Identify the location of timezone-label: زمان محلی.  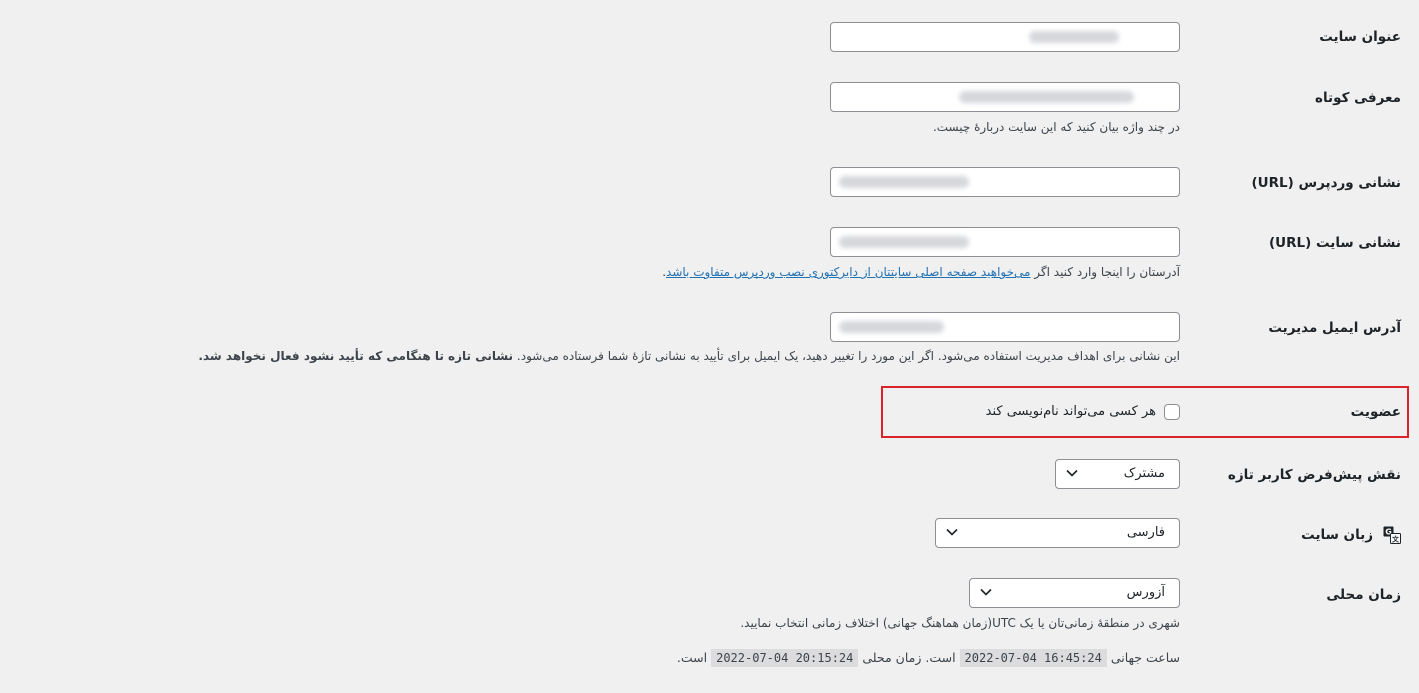
(1363, 595).